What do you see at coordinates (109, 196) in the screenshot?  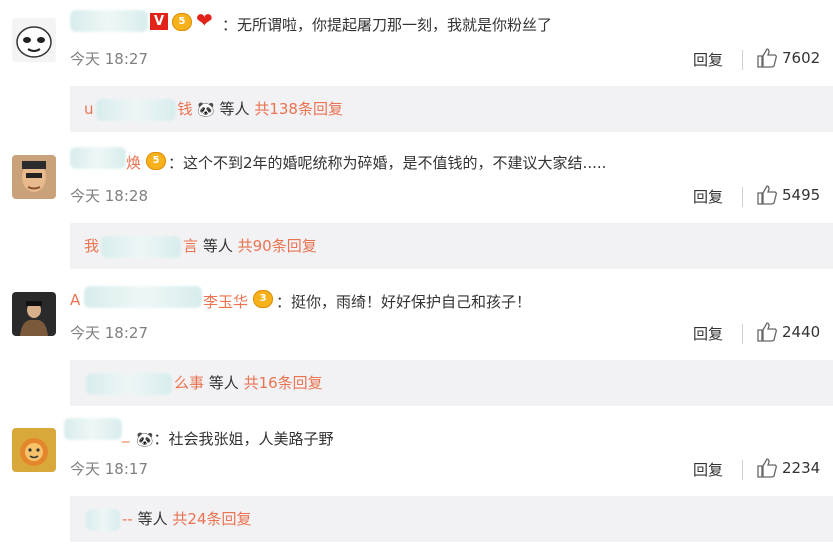 I see `timestamp: 今天 18:28` at bounding box center [109, 196].